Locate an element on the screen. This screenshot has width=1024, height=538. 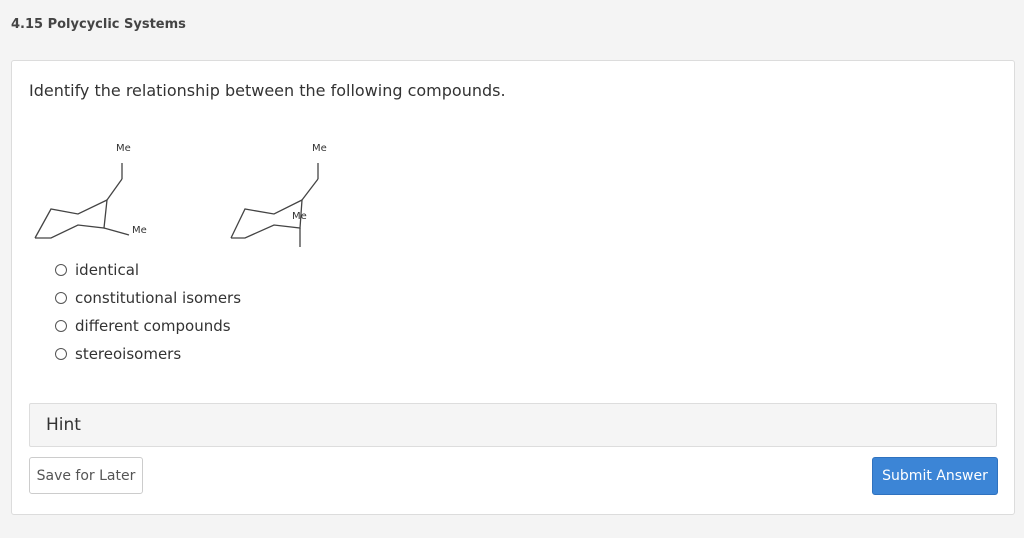
option-label: identical is located at coordinates (107, 270).